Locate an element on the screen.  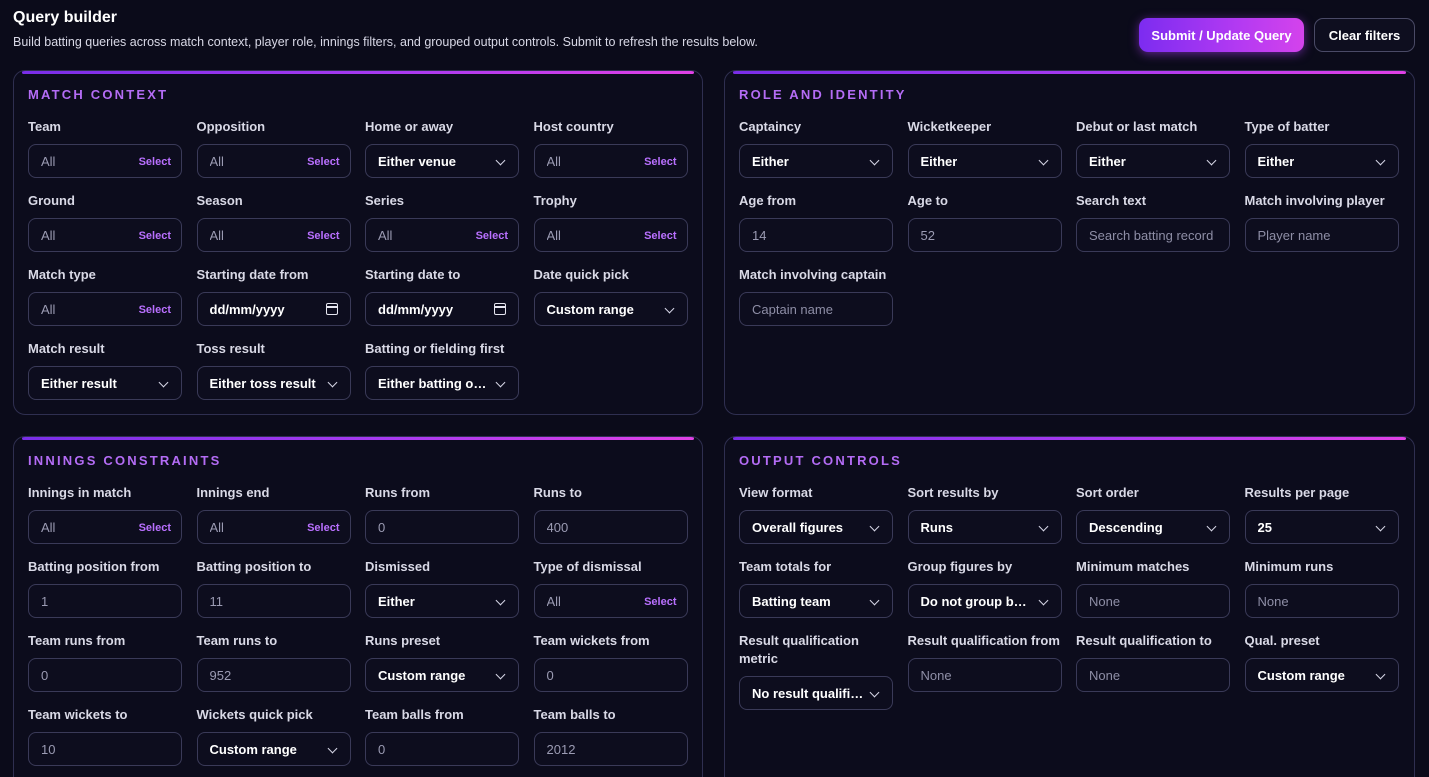
age-from-text-field is located at coordinates (816, 235).